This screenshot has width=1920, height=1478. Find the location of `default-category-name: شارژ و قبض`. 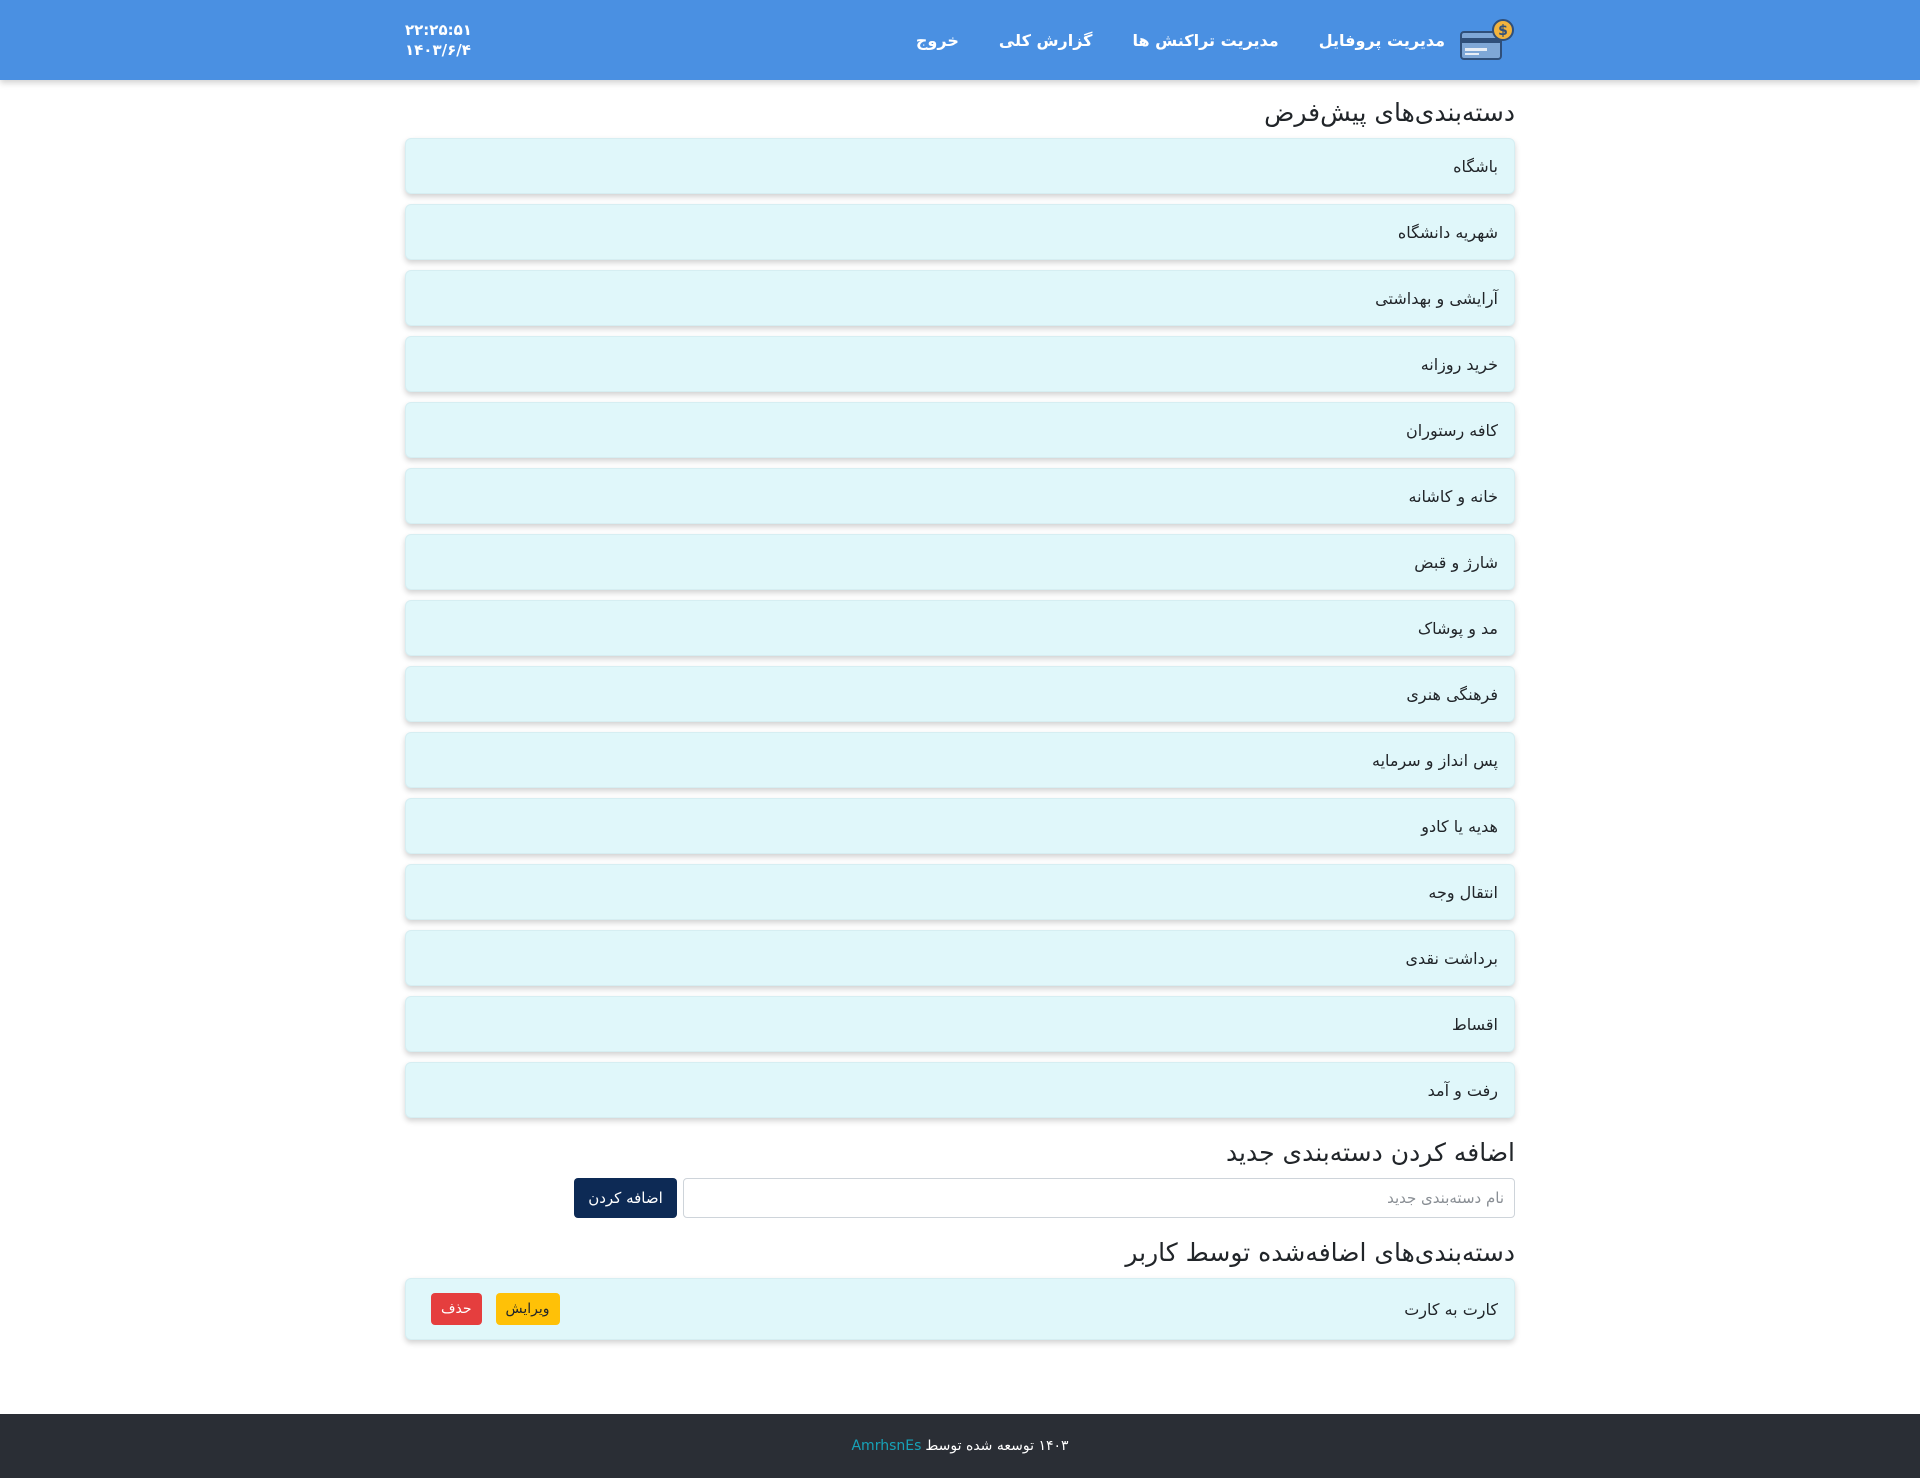

default-category-name: شارژ و قبض is located at coordinates (1456, 562).